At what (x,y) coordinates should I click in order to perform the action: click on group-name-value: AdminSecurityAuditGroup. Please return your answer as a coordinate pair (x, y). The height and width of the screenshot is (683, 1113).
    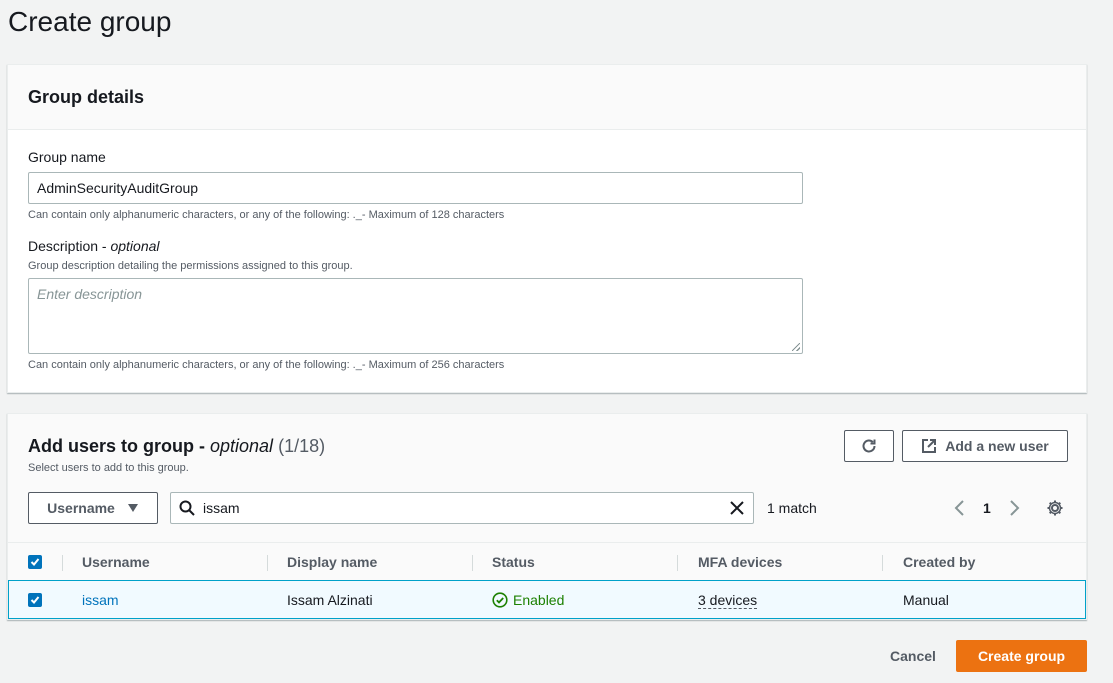
    Looking at the image, I should click on (118, 188).